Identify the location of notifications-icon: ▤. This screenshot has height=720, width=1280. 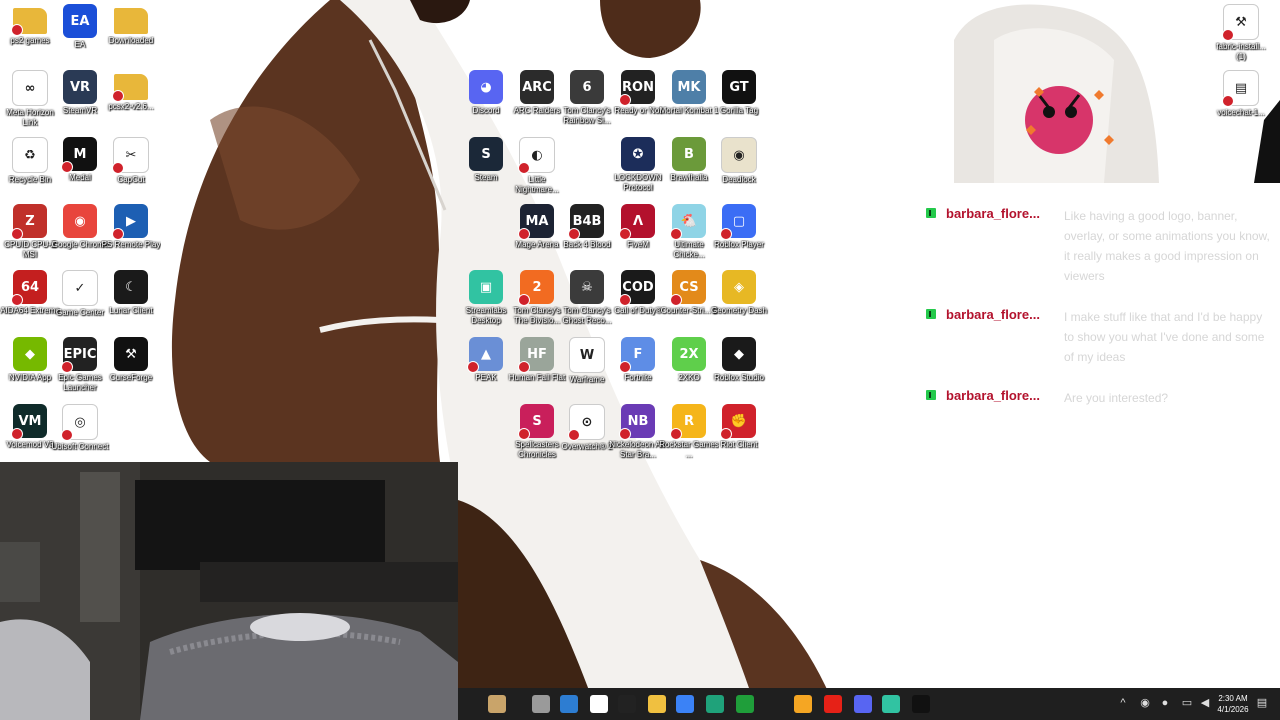
(1262, 703).